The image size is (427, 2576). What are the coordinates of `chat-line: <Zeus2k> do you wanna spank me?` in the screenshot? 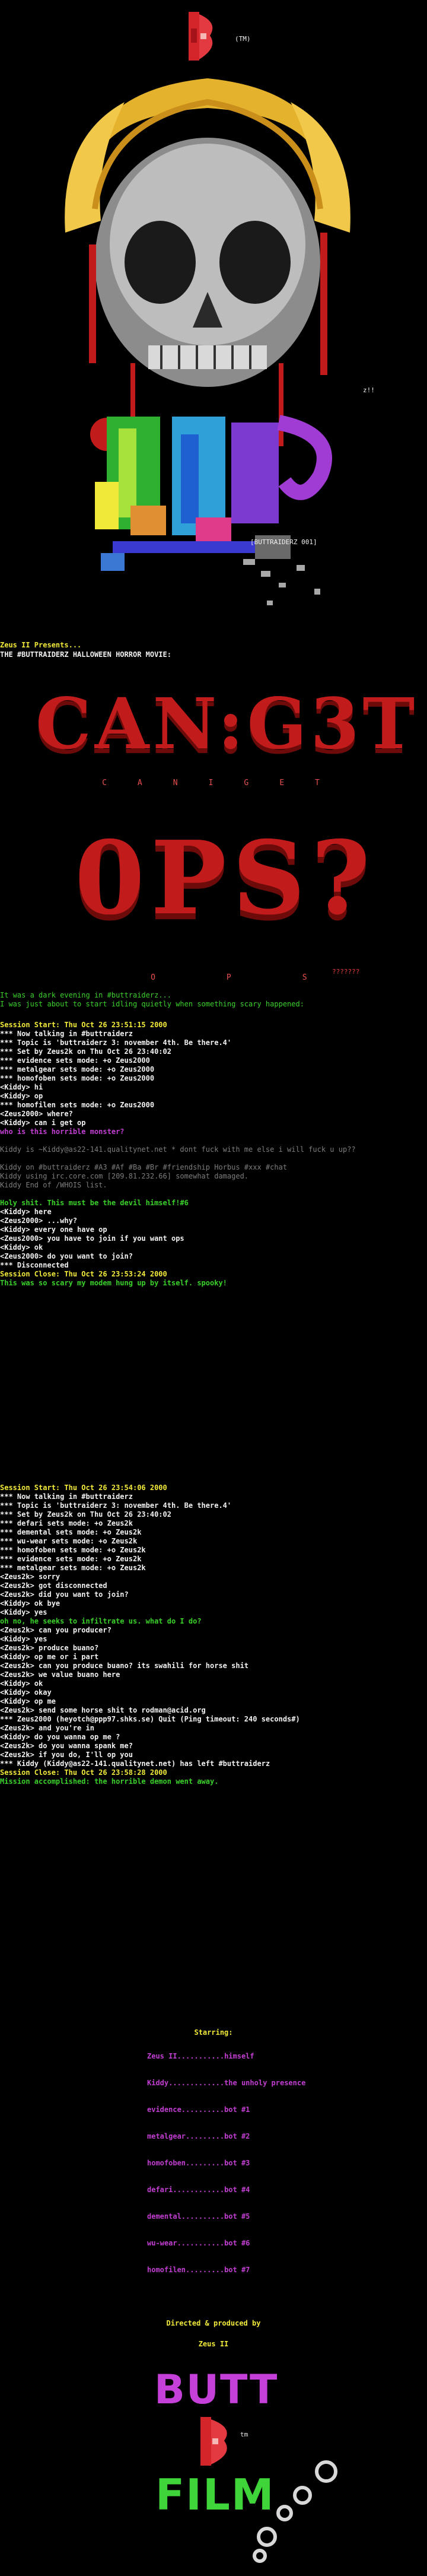 It's located at (67, 1746).